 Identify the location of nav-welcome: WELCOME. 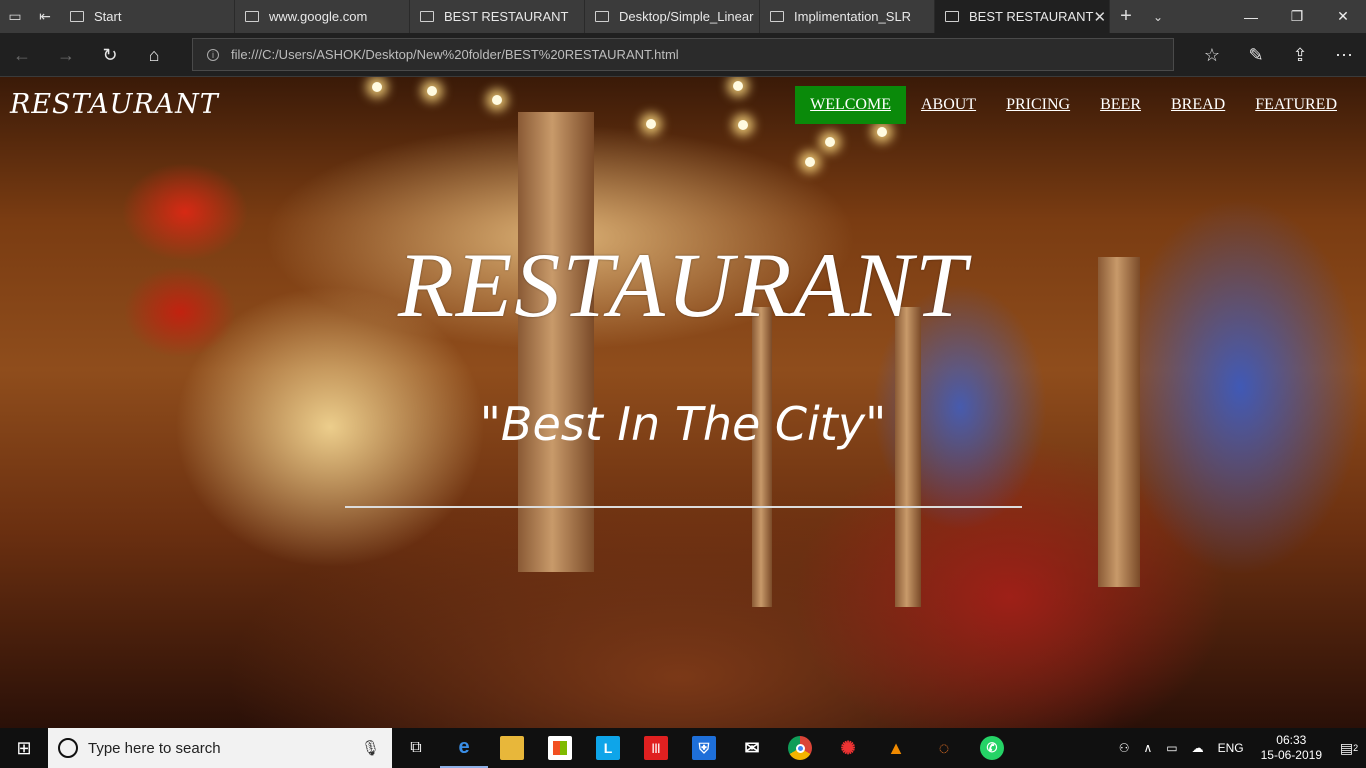
(850, 105).